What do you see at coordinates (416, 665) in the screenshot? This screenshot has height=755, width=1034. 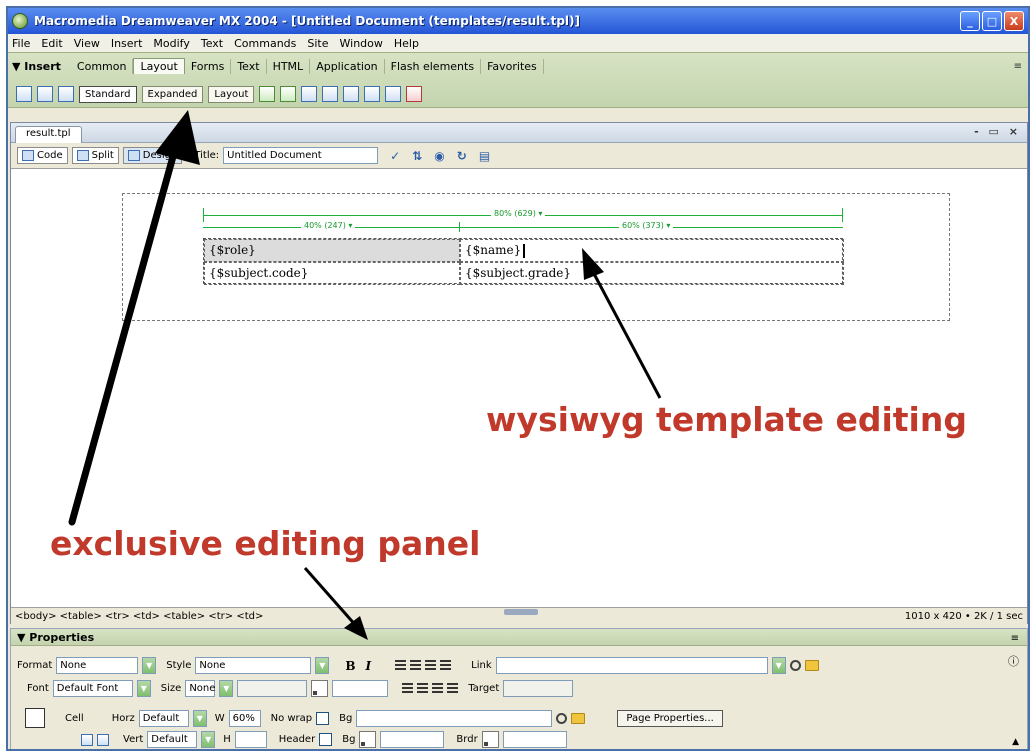 I see `align-center-icon` at bounding box center [416, 665].